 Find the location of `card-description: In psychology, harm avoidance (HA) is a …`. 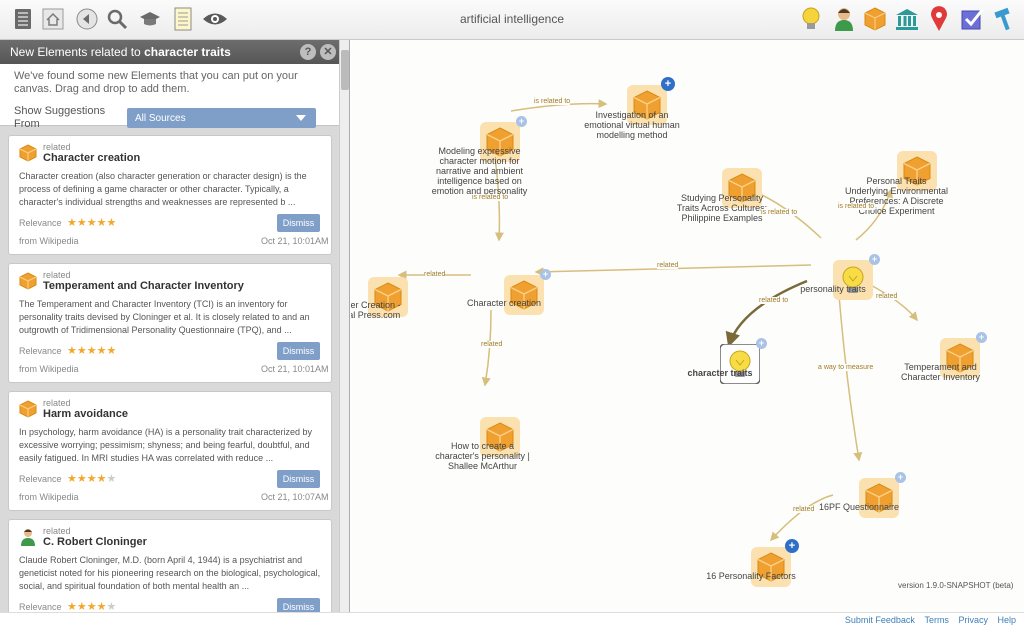

card-description: In psychology, harm avoidance (HA) is a … is located at coordinates (165, 445).